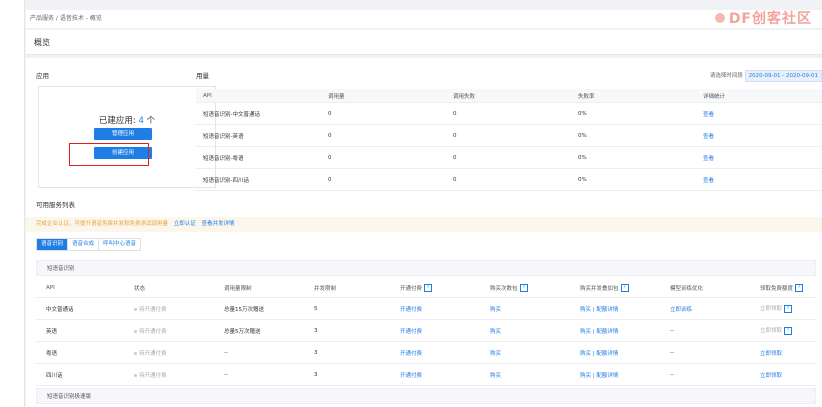 The width and height of the screenshot is (822, 407). Describe the element at coordinates (424, 224) in the screenshot. I see `notice-bar: 完成企业认证，可提升语音免费并发和免费测试调用量 立即认证 查看并发详情` at that location.